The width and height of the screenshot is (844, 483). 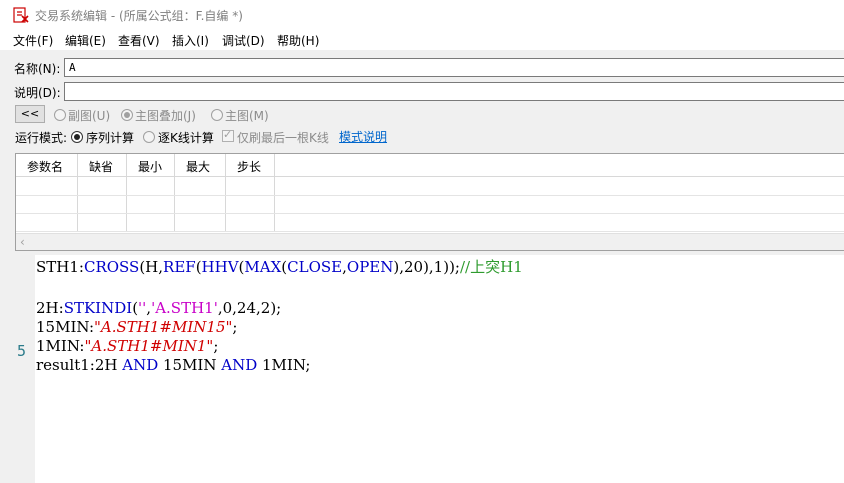 What do you see at coordinates (139, 16) in the screenshot?
I see `window-title: 交易系统编辑 - (所属公式组：F.自编 *)` at bounding box center [139, 16].